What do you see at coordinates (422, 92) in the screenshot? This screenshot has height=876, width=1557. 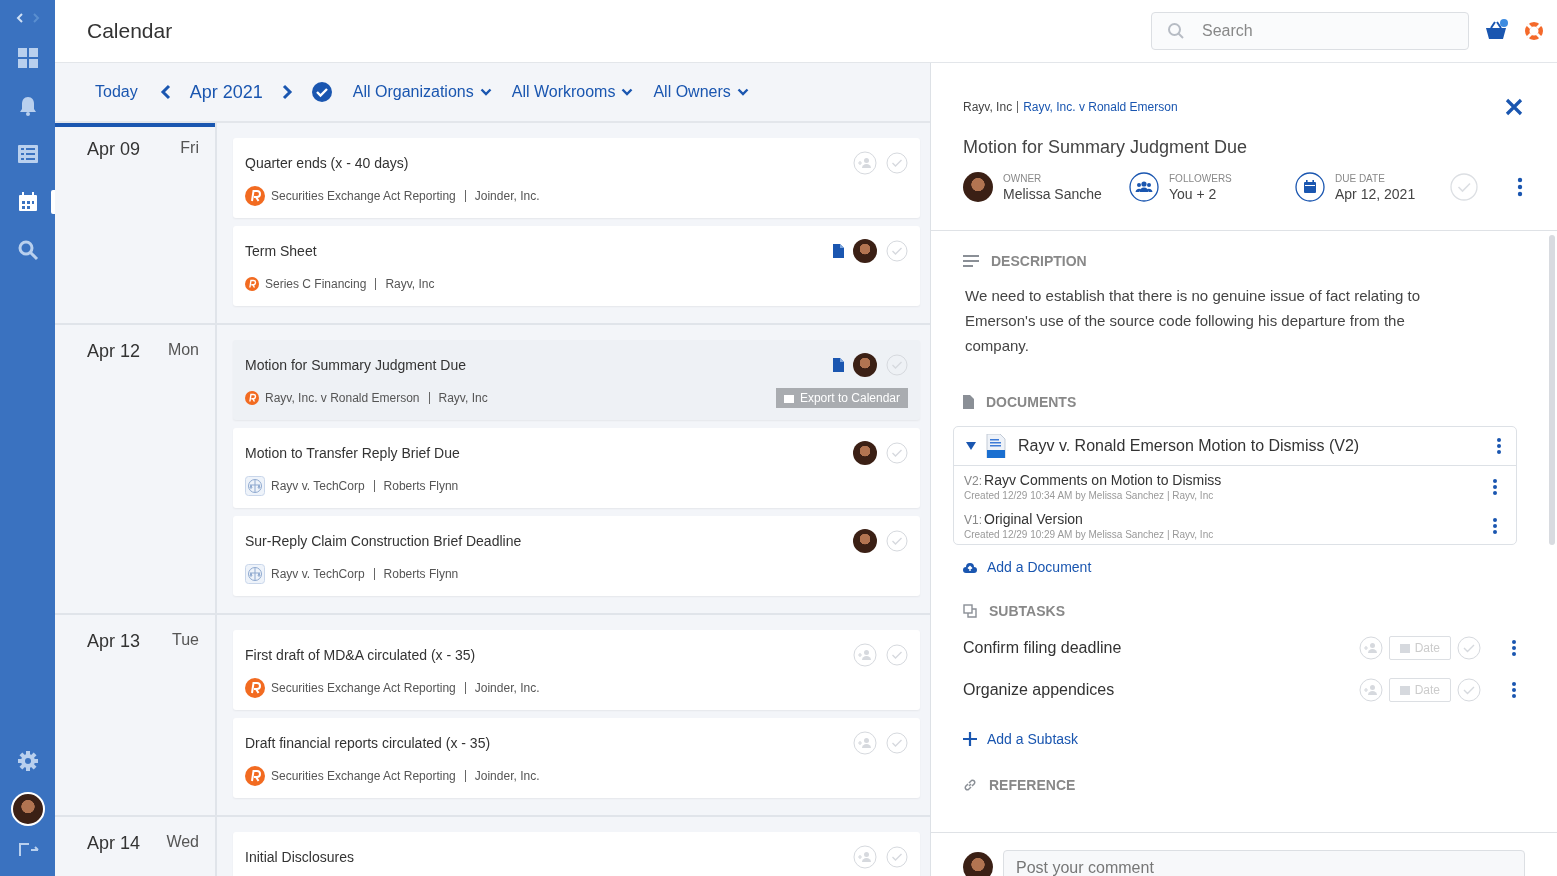 I see `filter-dropdown: All Organizations` at bounding box center [422, 92].